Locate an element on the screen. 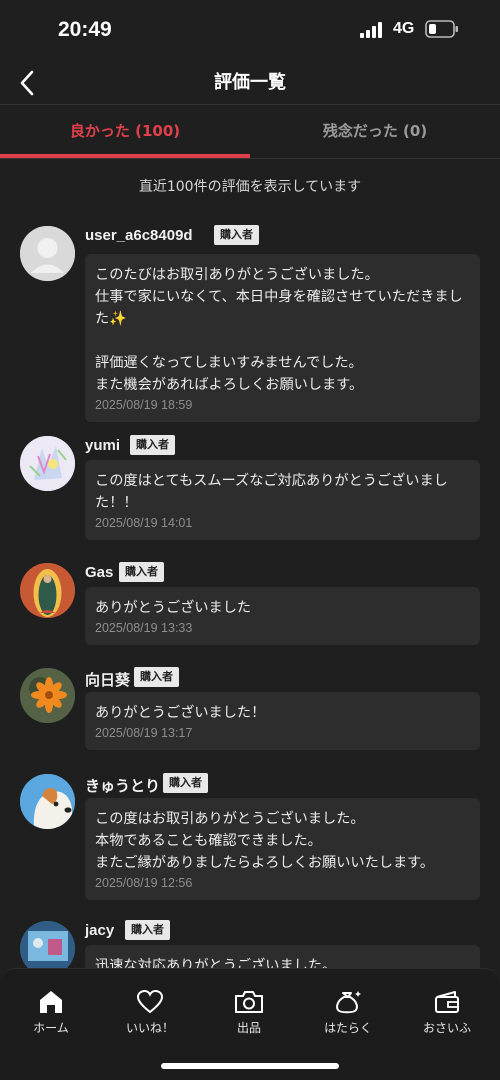 The height and width of the screenshot is (1080, 500). default-avatar-icon is located at coordinates (47, 253).